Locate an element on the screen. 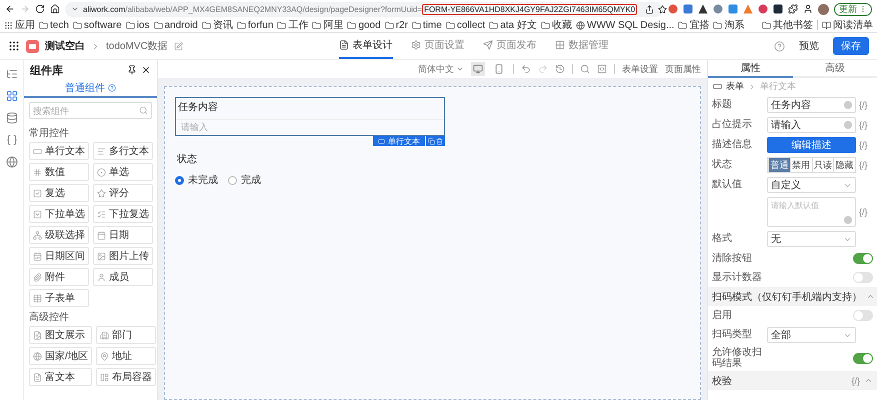 The width and height of the screenshot is (877, 400). segment-option: 隐藏 is located at coordinates (844, 165).